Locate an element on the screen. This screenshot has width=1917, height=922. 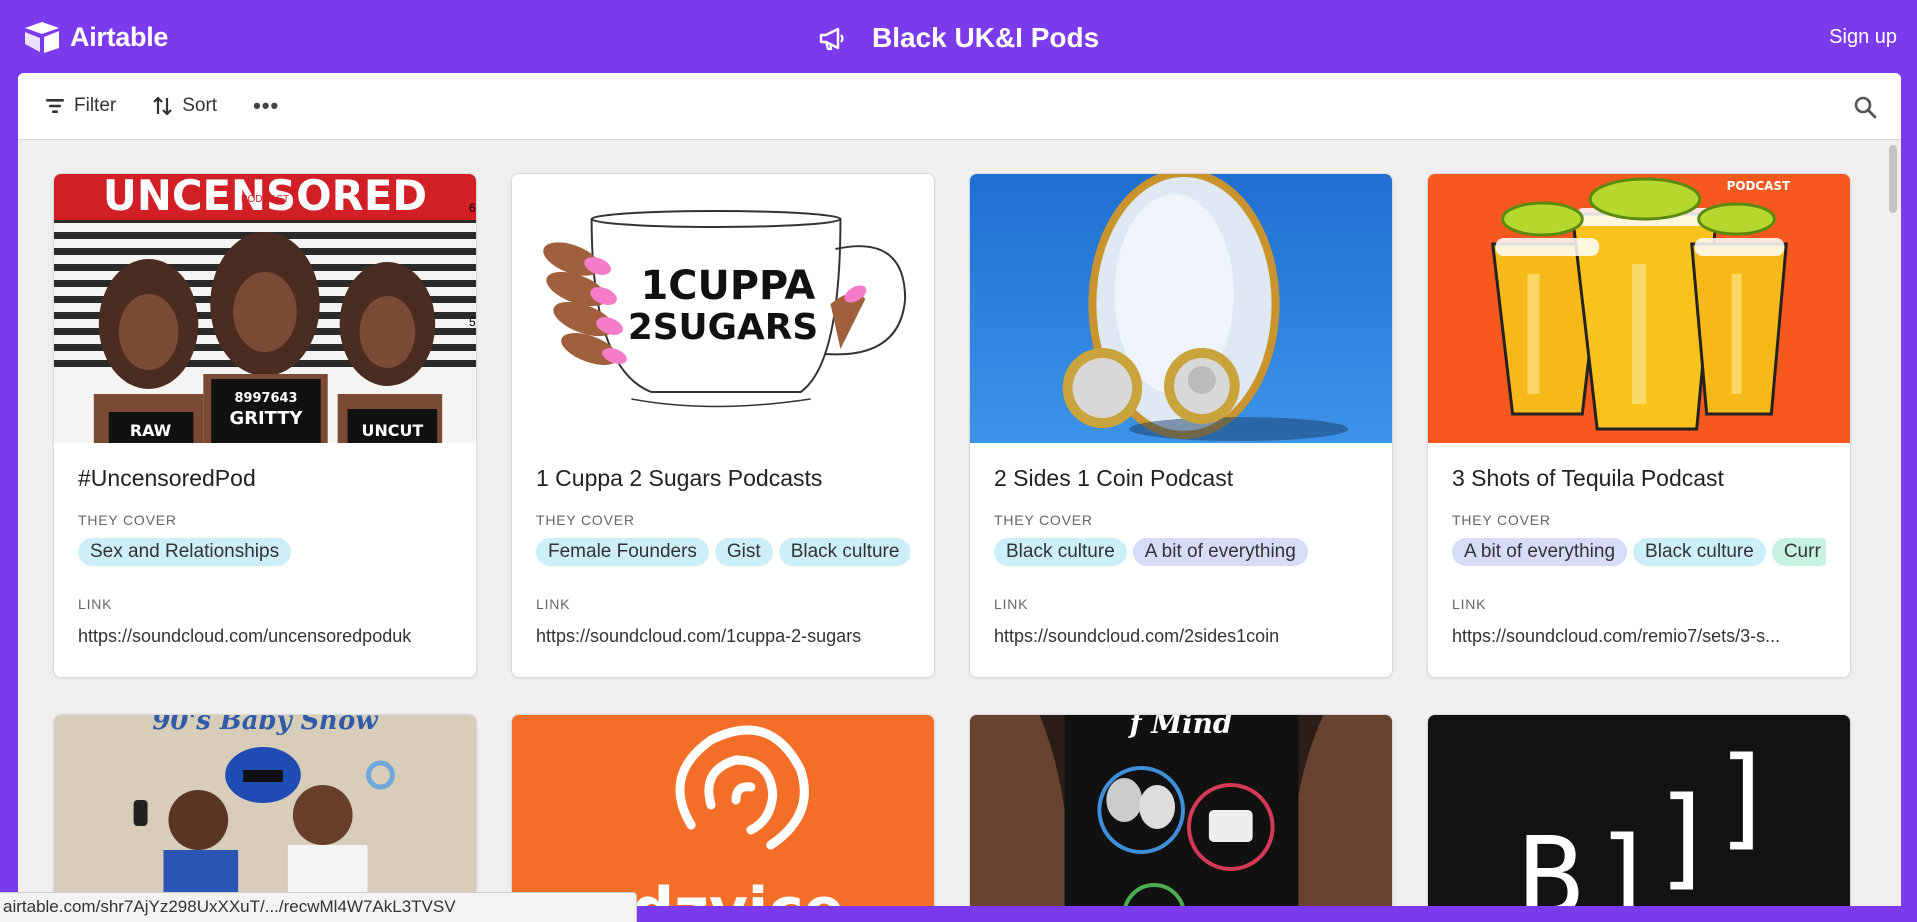
svg-text: 1CUPPA is located at coordinates (728, 286).